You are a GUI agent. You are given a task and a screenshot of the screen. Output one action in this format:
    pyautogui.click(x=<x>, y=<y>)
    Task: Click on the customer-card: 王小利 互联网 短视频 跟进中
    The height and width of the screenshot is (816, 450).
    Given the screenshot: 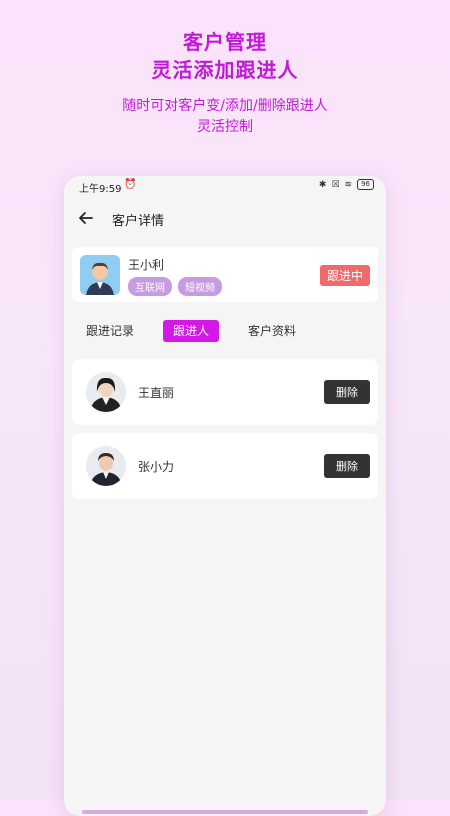 What is the action you would take?
    pyautogui.click(x=225, y=274)
    